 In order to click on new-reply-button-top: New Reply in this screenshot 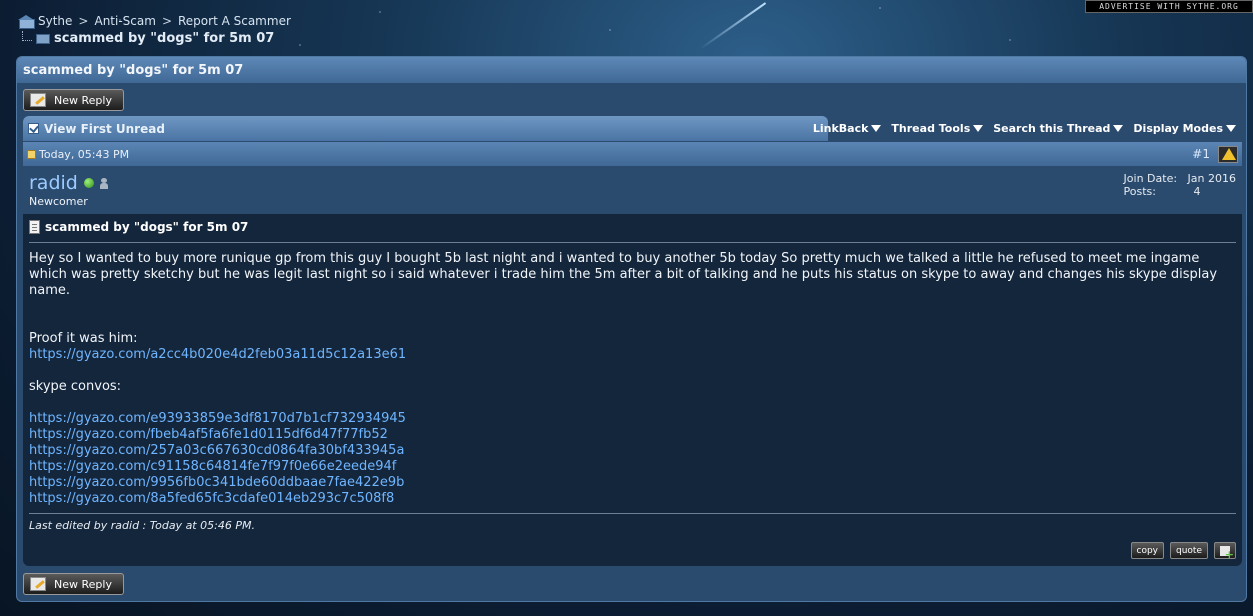, I will do `click(73, 100)`.